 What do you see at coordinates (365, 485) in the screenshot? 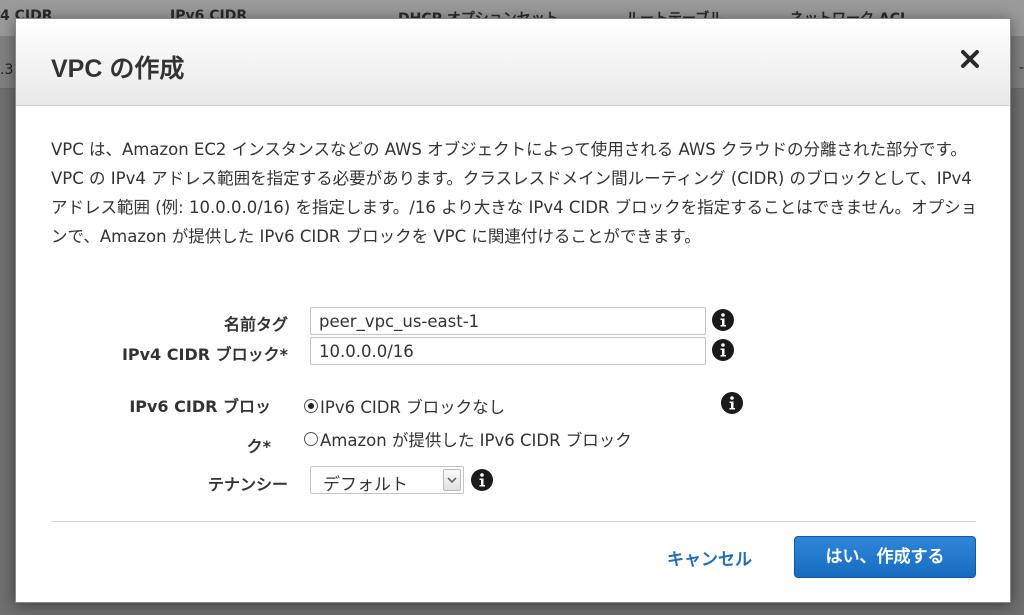
I see `tenancy-selected-value: デフォルト` at bounding box center [365, 485].